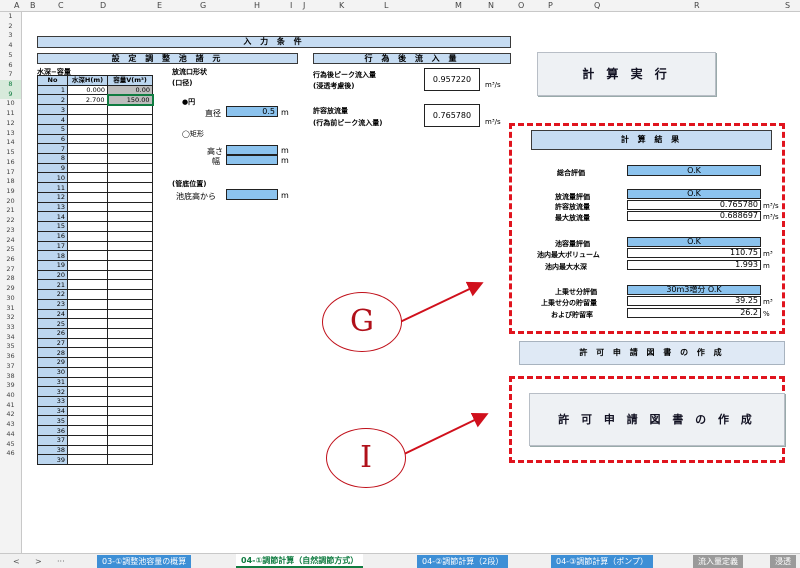 The image size is (800, 568). I want to click on col-g: G, so click(203, 5).